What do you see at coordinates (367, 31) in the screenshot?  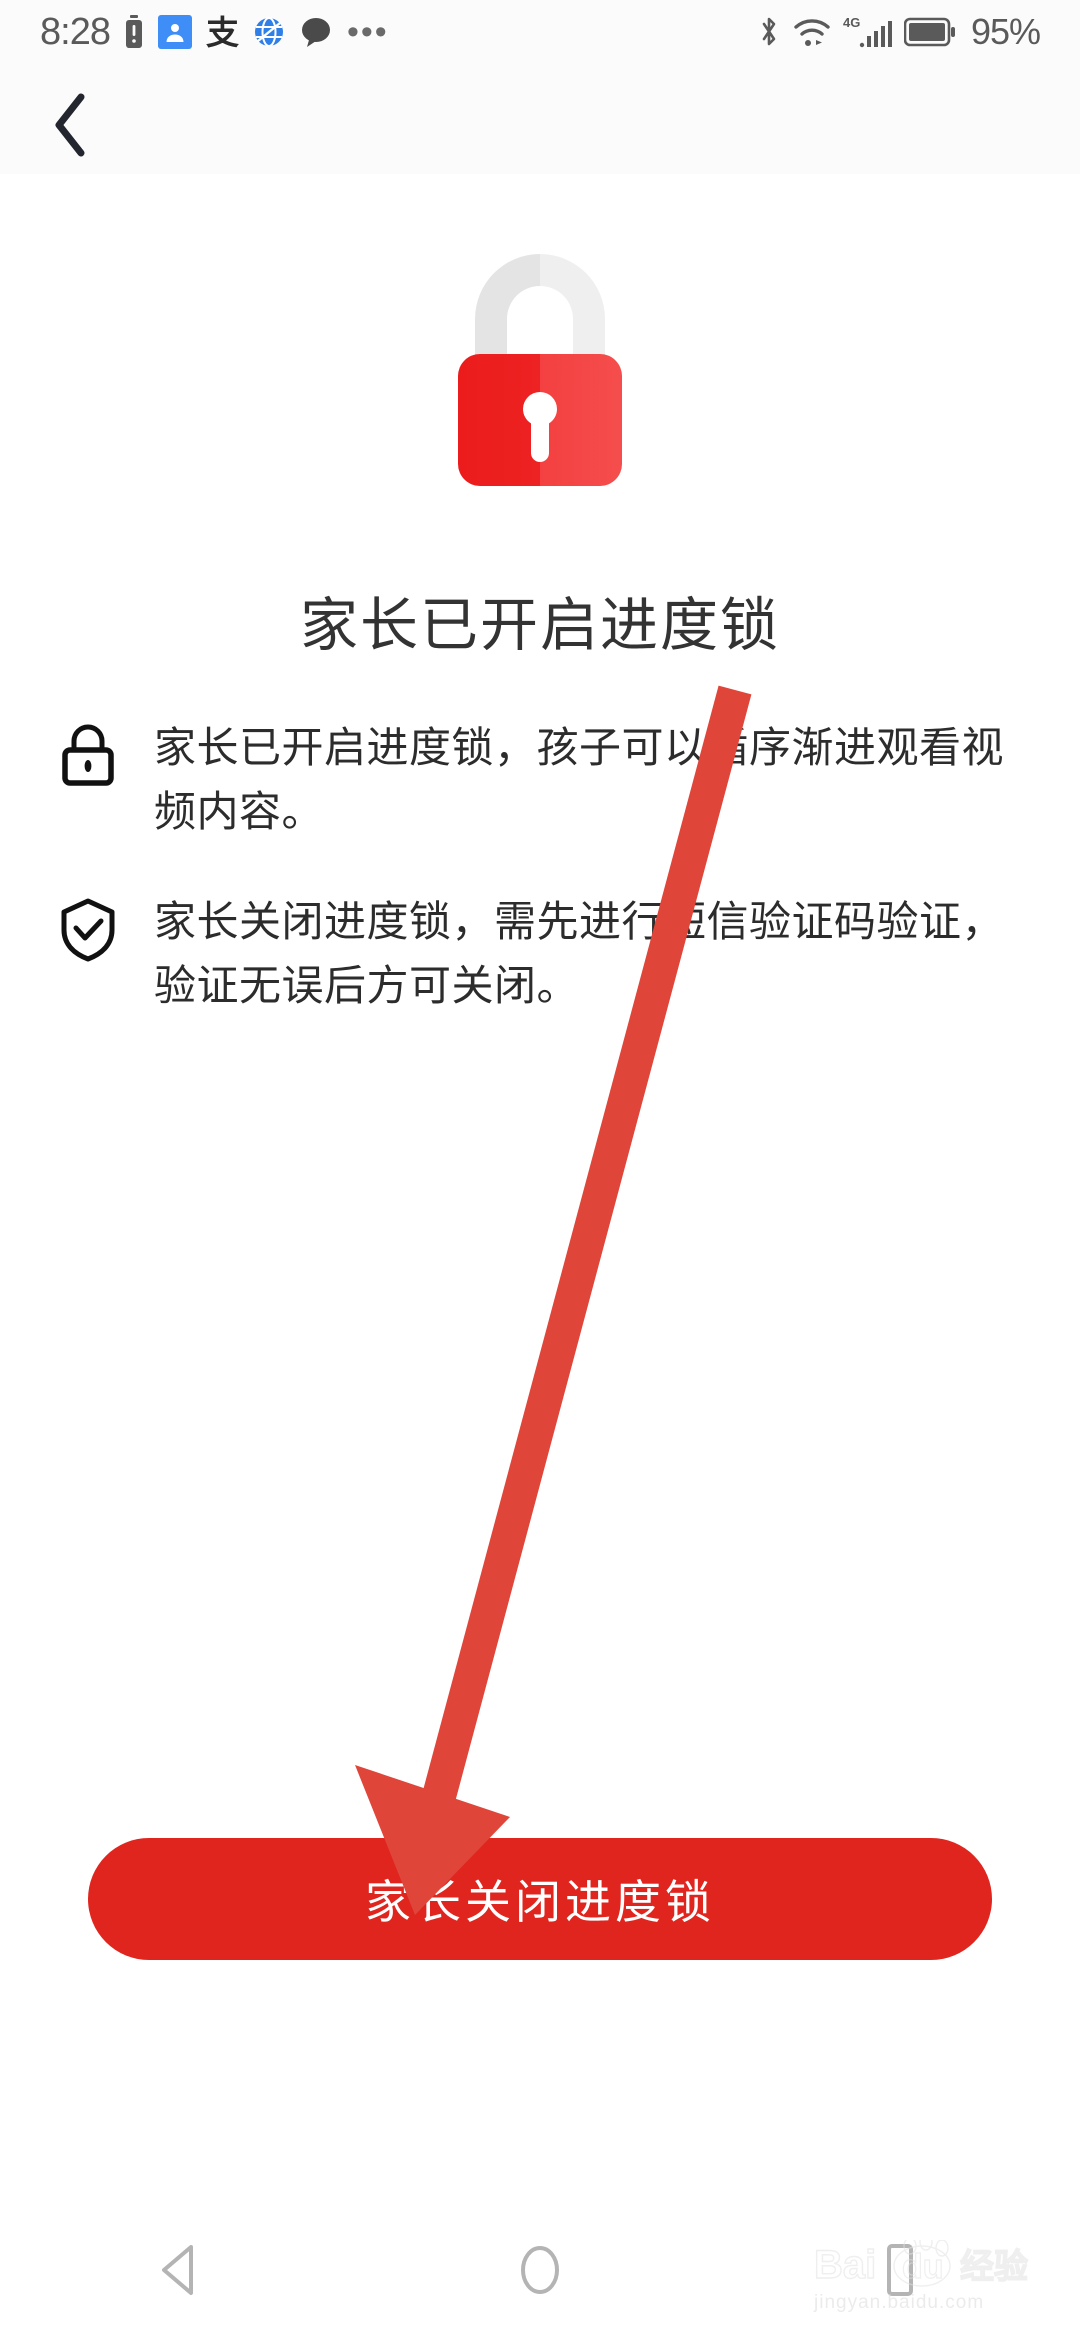 I see `more-dots-icon: •••` at bounding box center [367, 31].